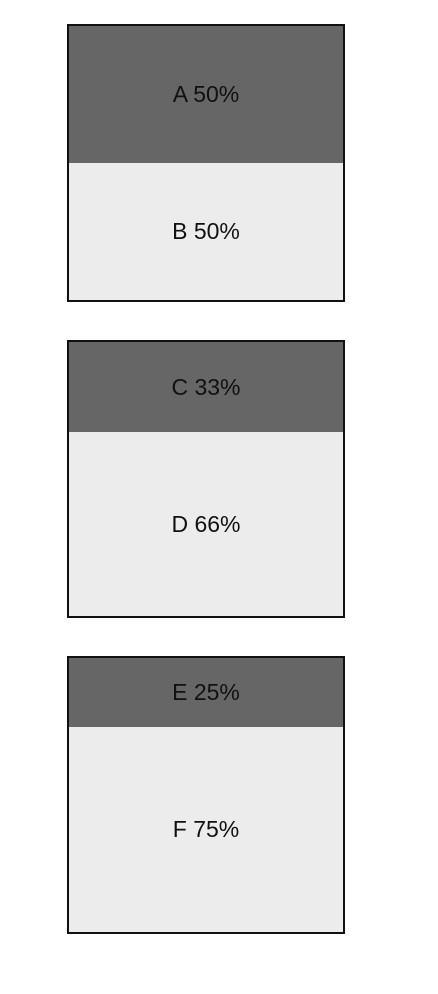  Describe the element at coordinates (206, 94) in the screenshot. I see `segment-a: A 50%` at that location.